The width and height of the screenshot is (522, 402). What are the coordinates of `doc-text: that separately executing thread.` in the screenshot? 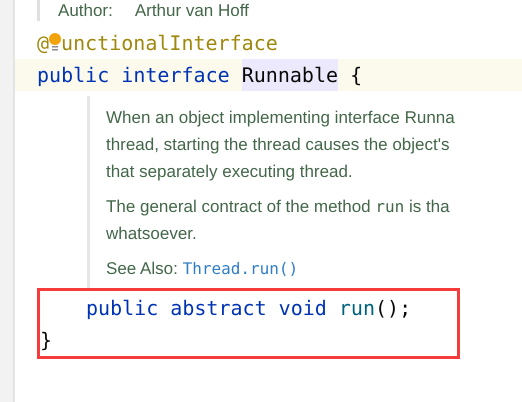 It's located at (229, 172).